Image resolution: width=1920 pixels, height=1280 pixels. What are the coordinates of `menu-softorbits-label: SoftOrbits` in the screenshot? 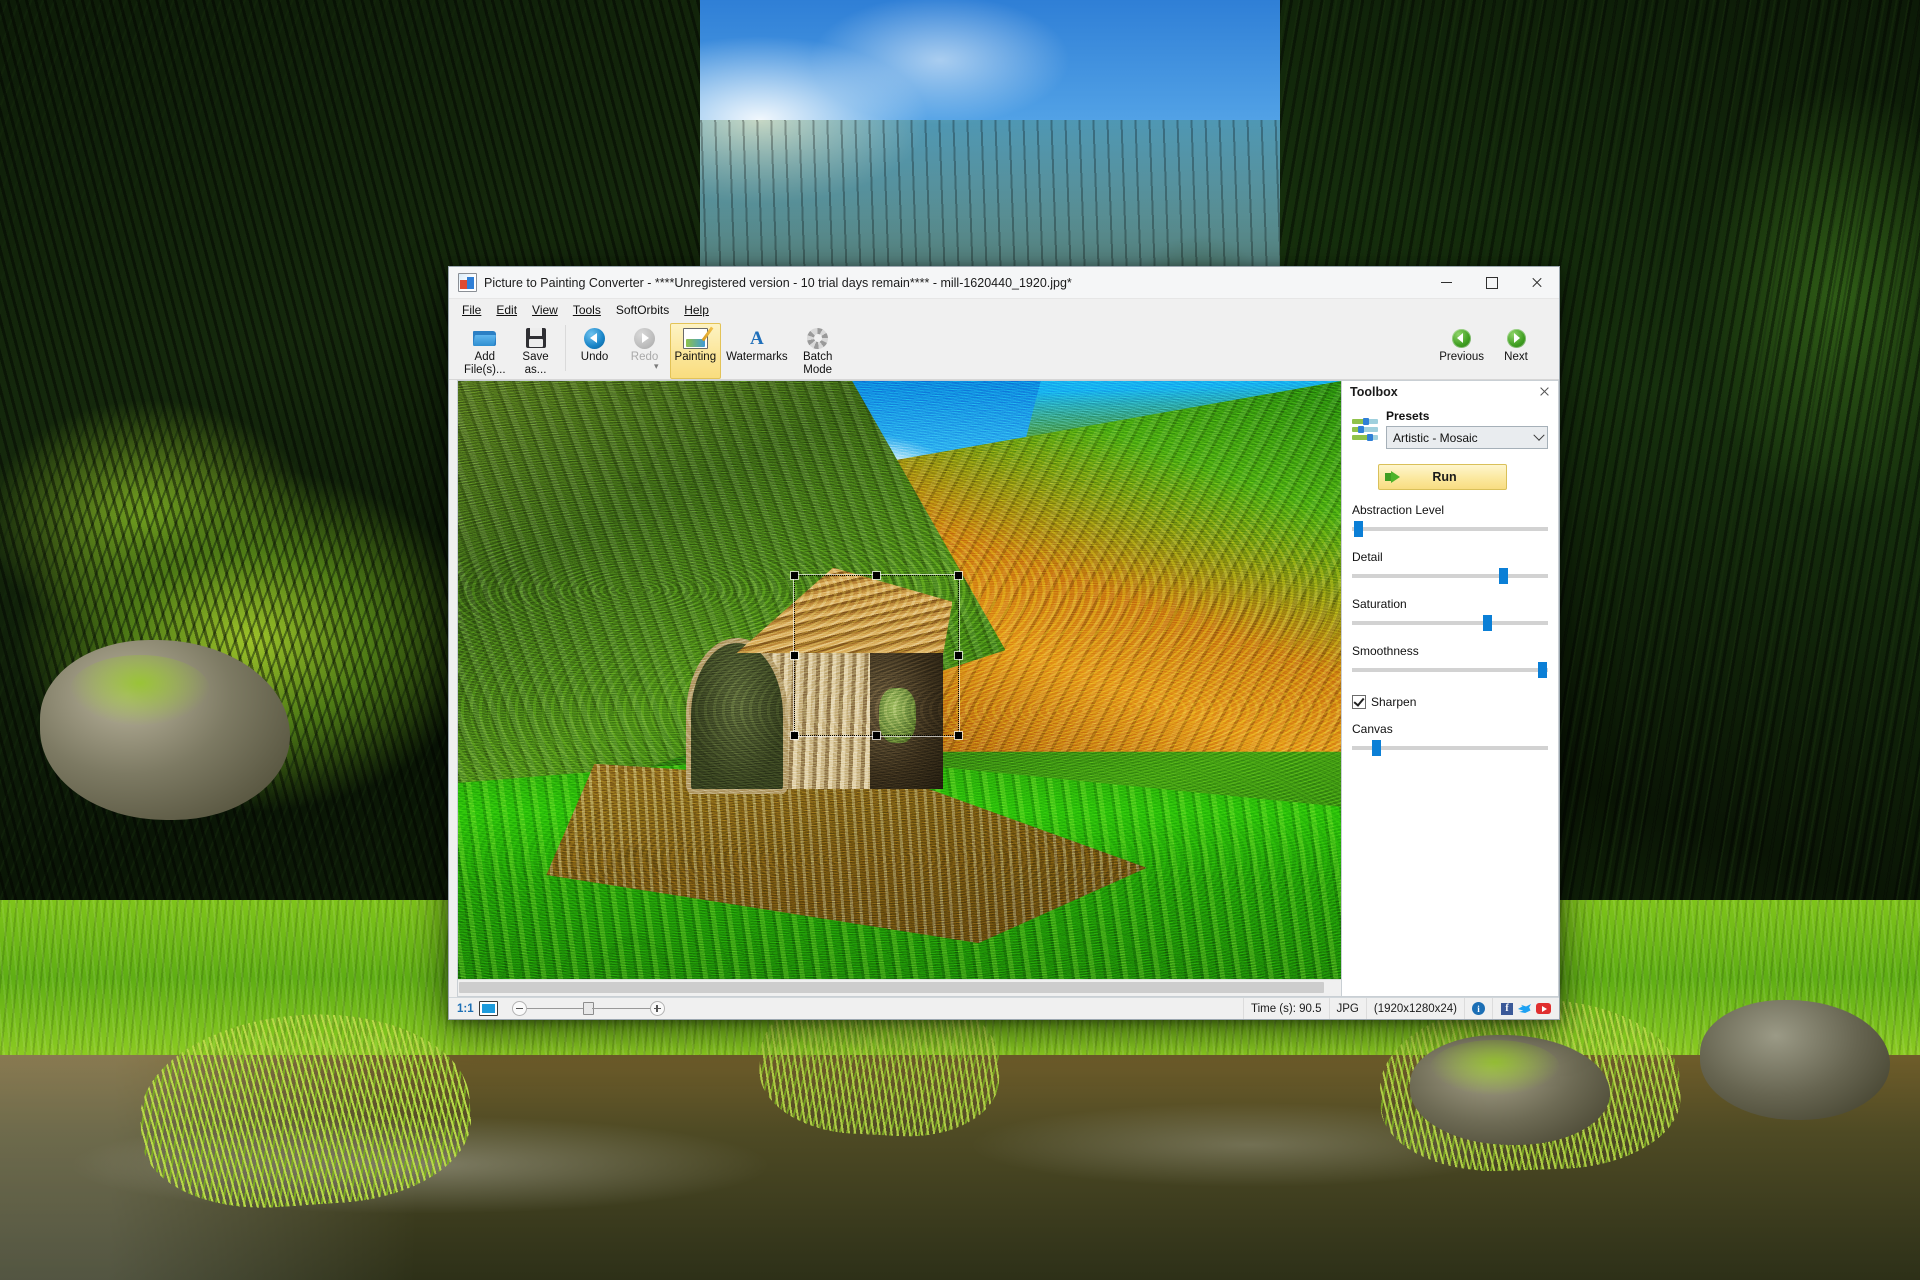 It's located at (642, 309).